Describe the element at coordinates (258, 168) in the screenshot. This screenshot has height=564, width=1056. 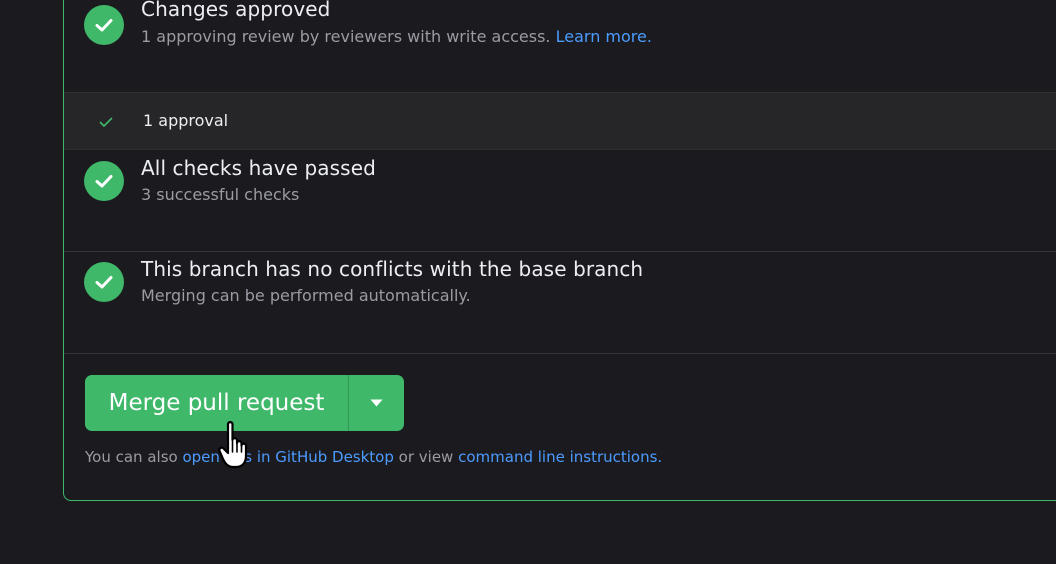
I see `checks-passed-title: All checks have passed` at that location.